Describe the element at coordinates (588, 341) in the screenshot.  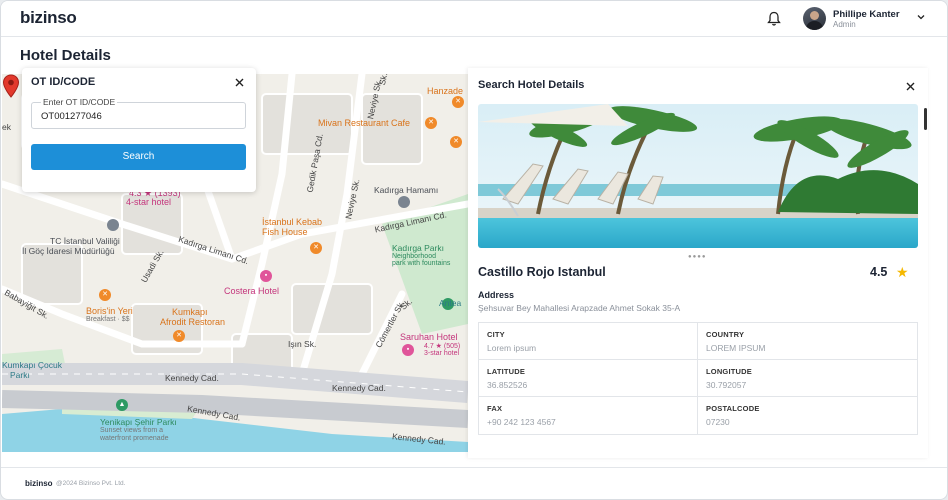
I see `city-cell: CITY Lorem ipsum` at that location.